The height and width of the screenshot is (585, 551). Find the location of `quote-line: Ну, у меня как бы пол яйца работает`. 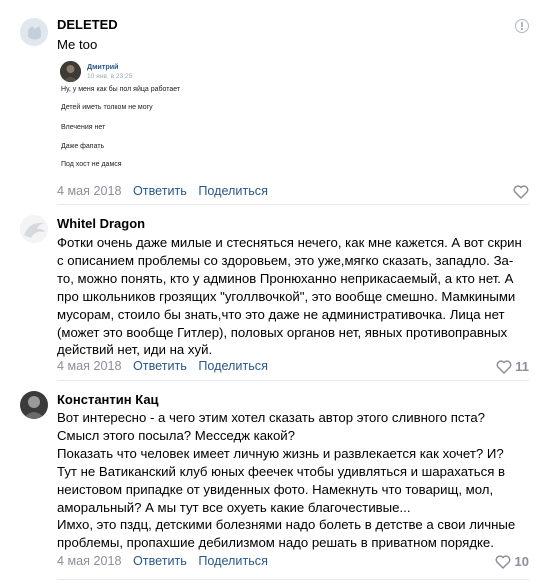

quote-line: Ну, у меня как бы пол яйца работает is located at coordinates (121, 89).